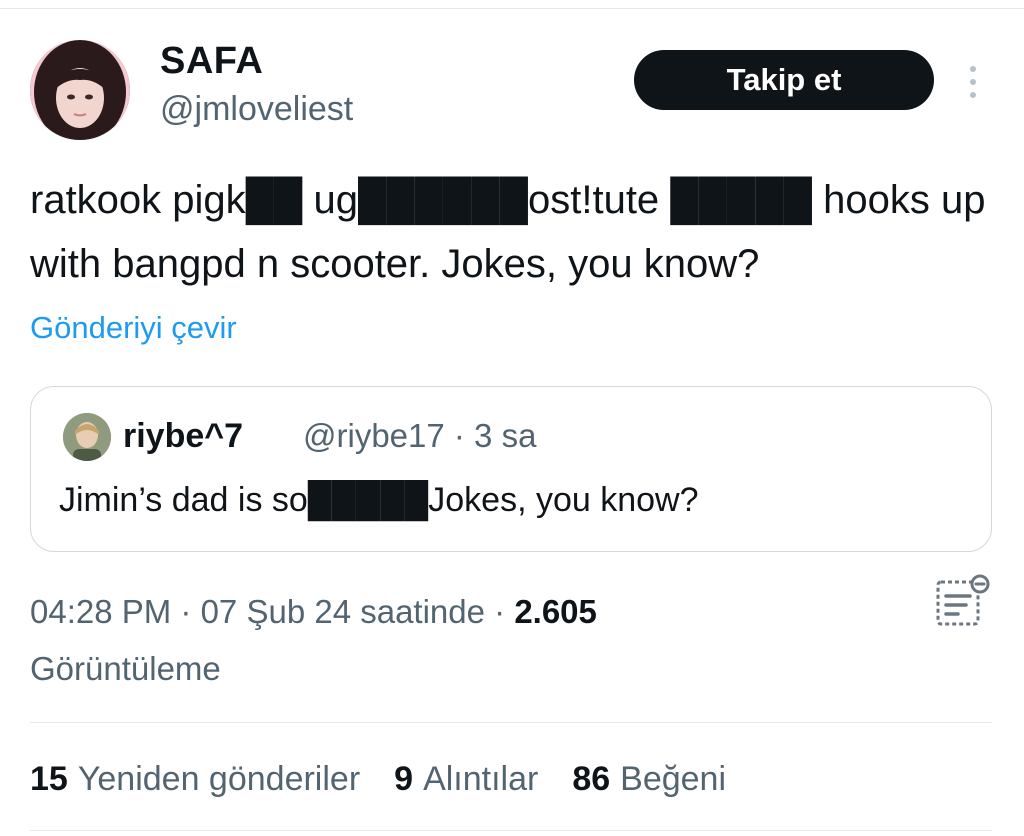 Image resolution: width=1024 pixels, height=836 pixels. I want to click on reposts-stat: 15 Yeniden gönderiler, so click(195, 779).